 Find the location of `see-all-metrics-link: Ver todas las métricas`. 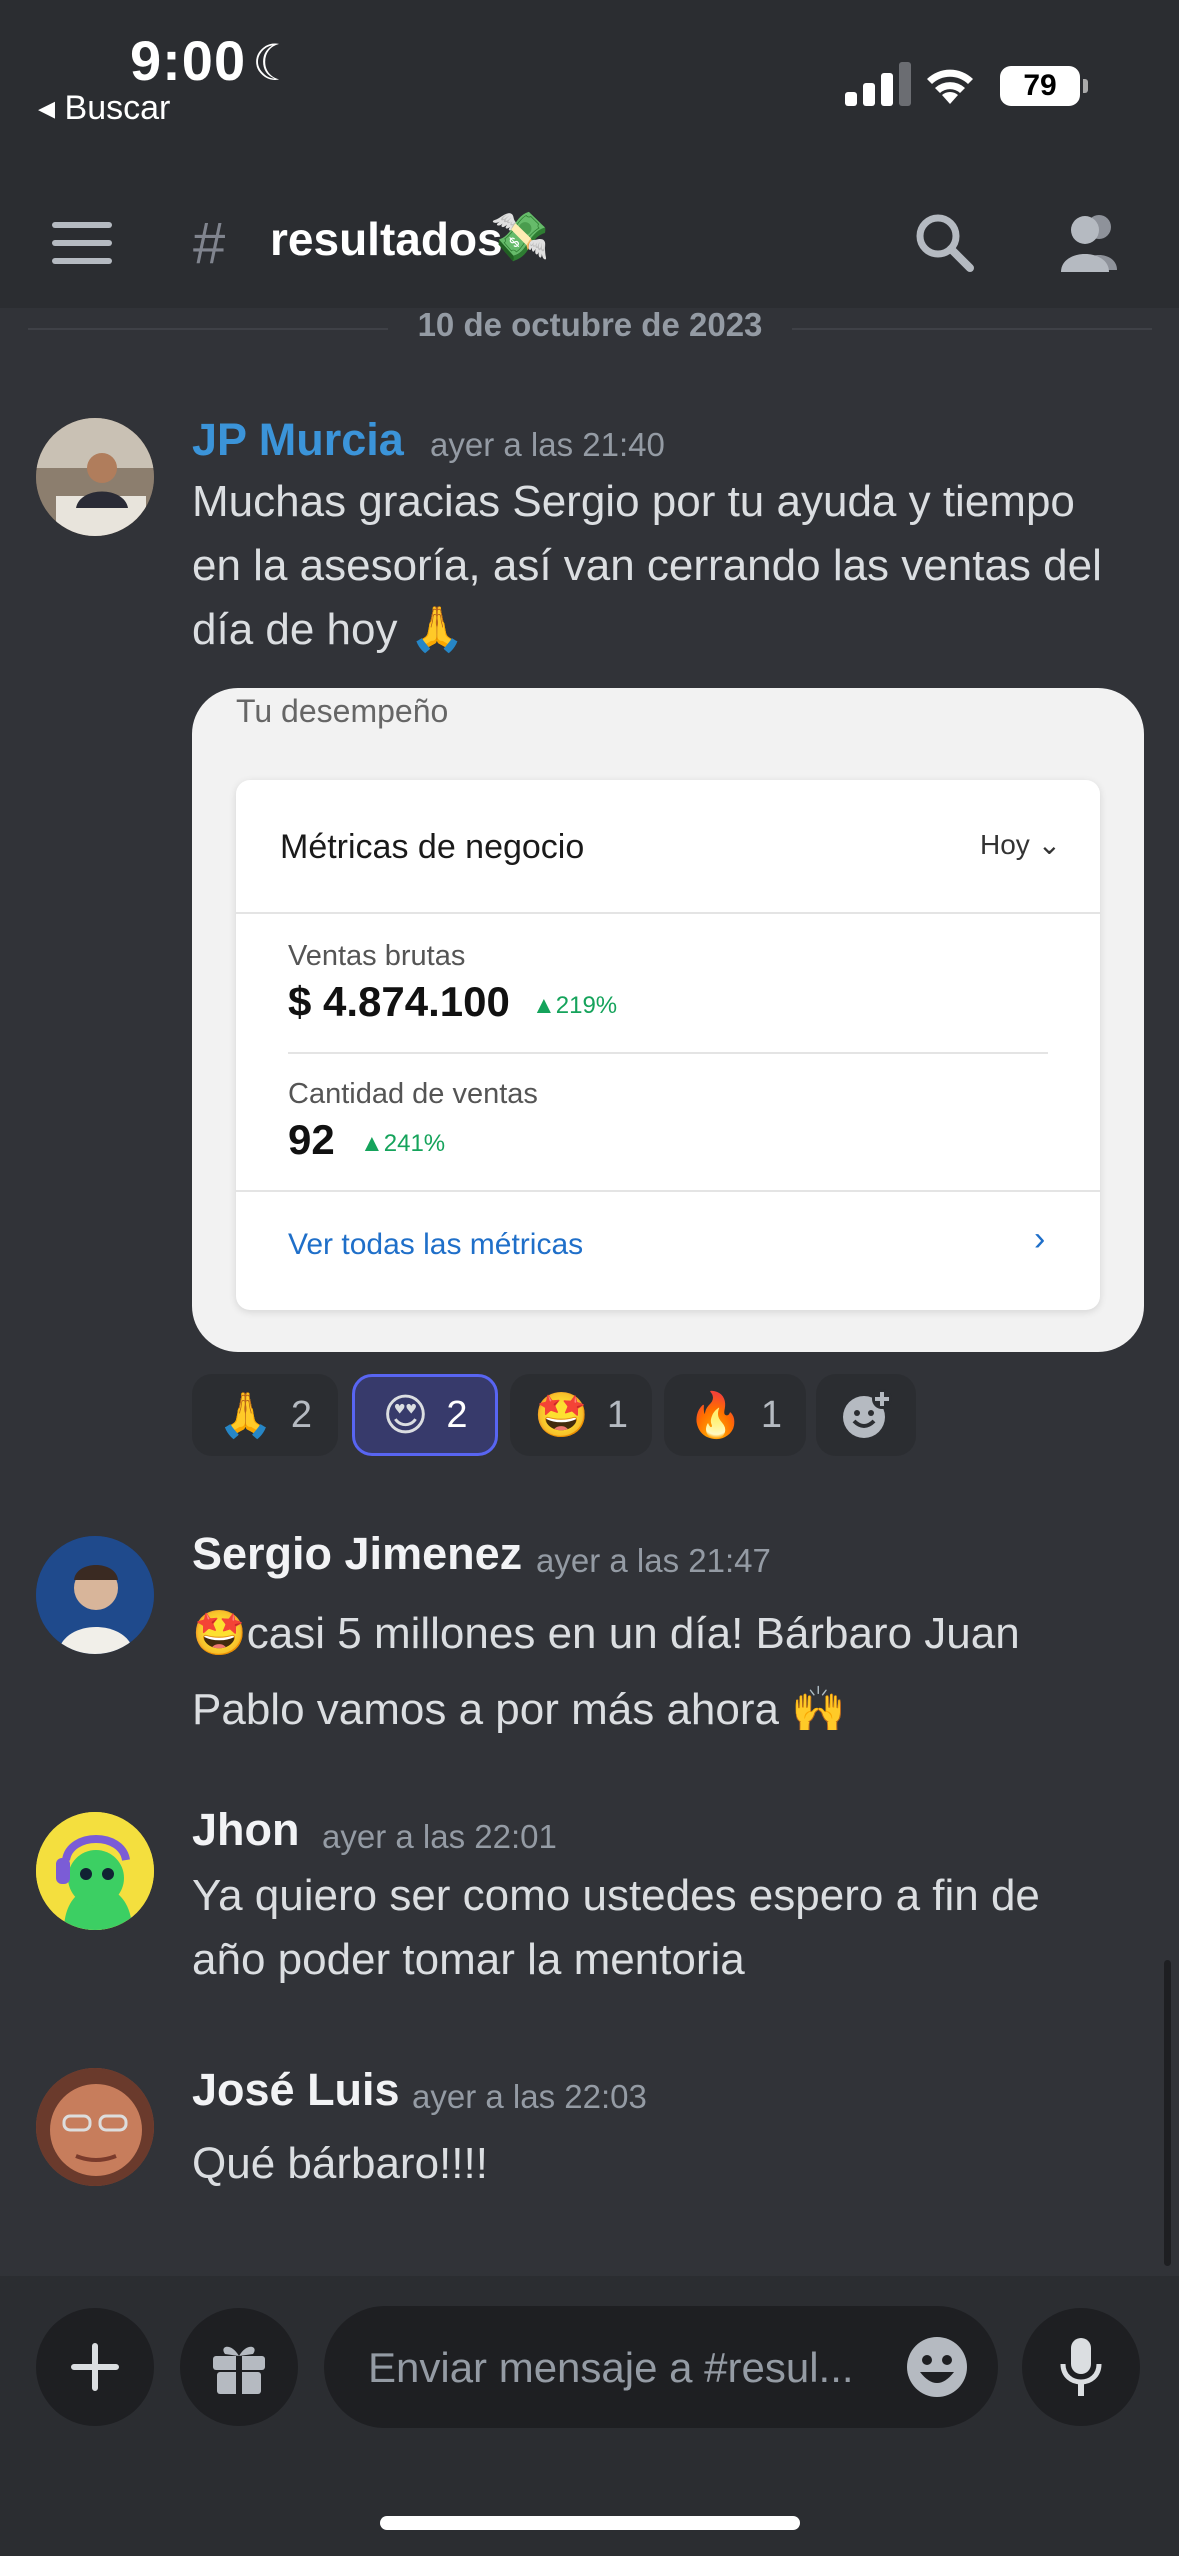

see-all-metrics-link: Ver todas las métricas is located at coordinates (436, 1244).